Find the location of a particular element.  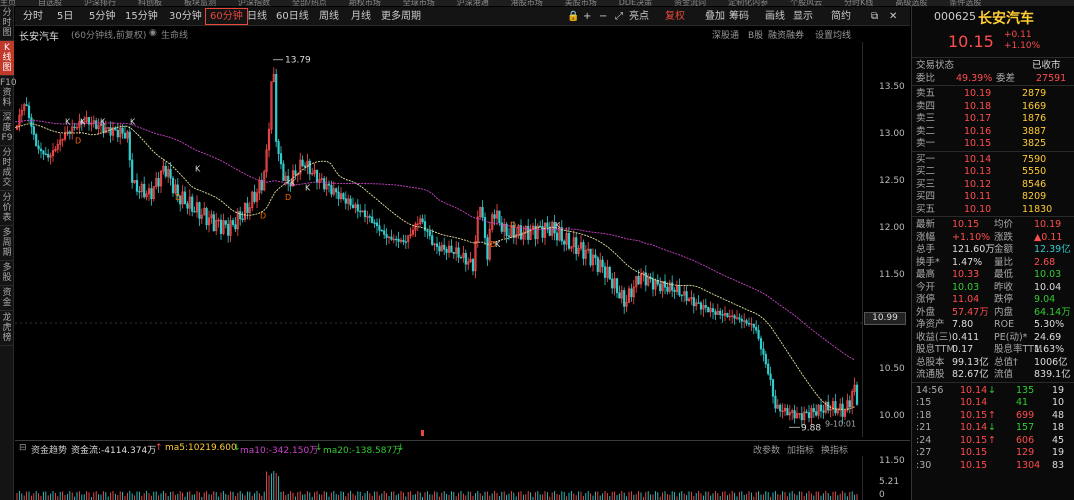

left-tab-column: 分时图 K线图 F10资料 深度F9 分时成交 分价表 多周期 多股 资金 龙虎榜 is located at coordinates (8, 253).